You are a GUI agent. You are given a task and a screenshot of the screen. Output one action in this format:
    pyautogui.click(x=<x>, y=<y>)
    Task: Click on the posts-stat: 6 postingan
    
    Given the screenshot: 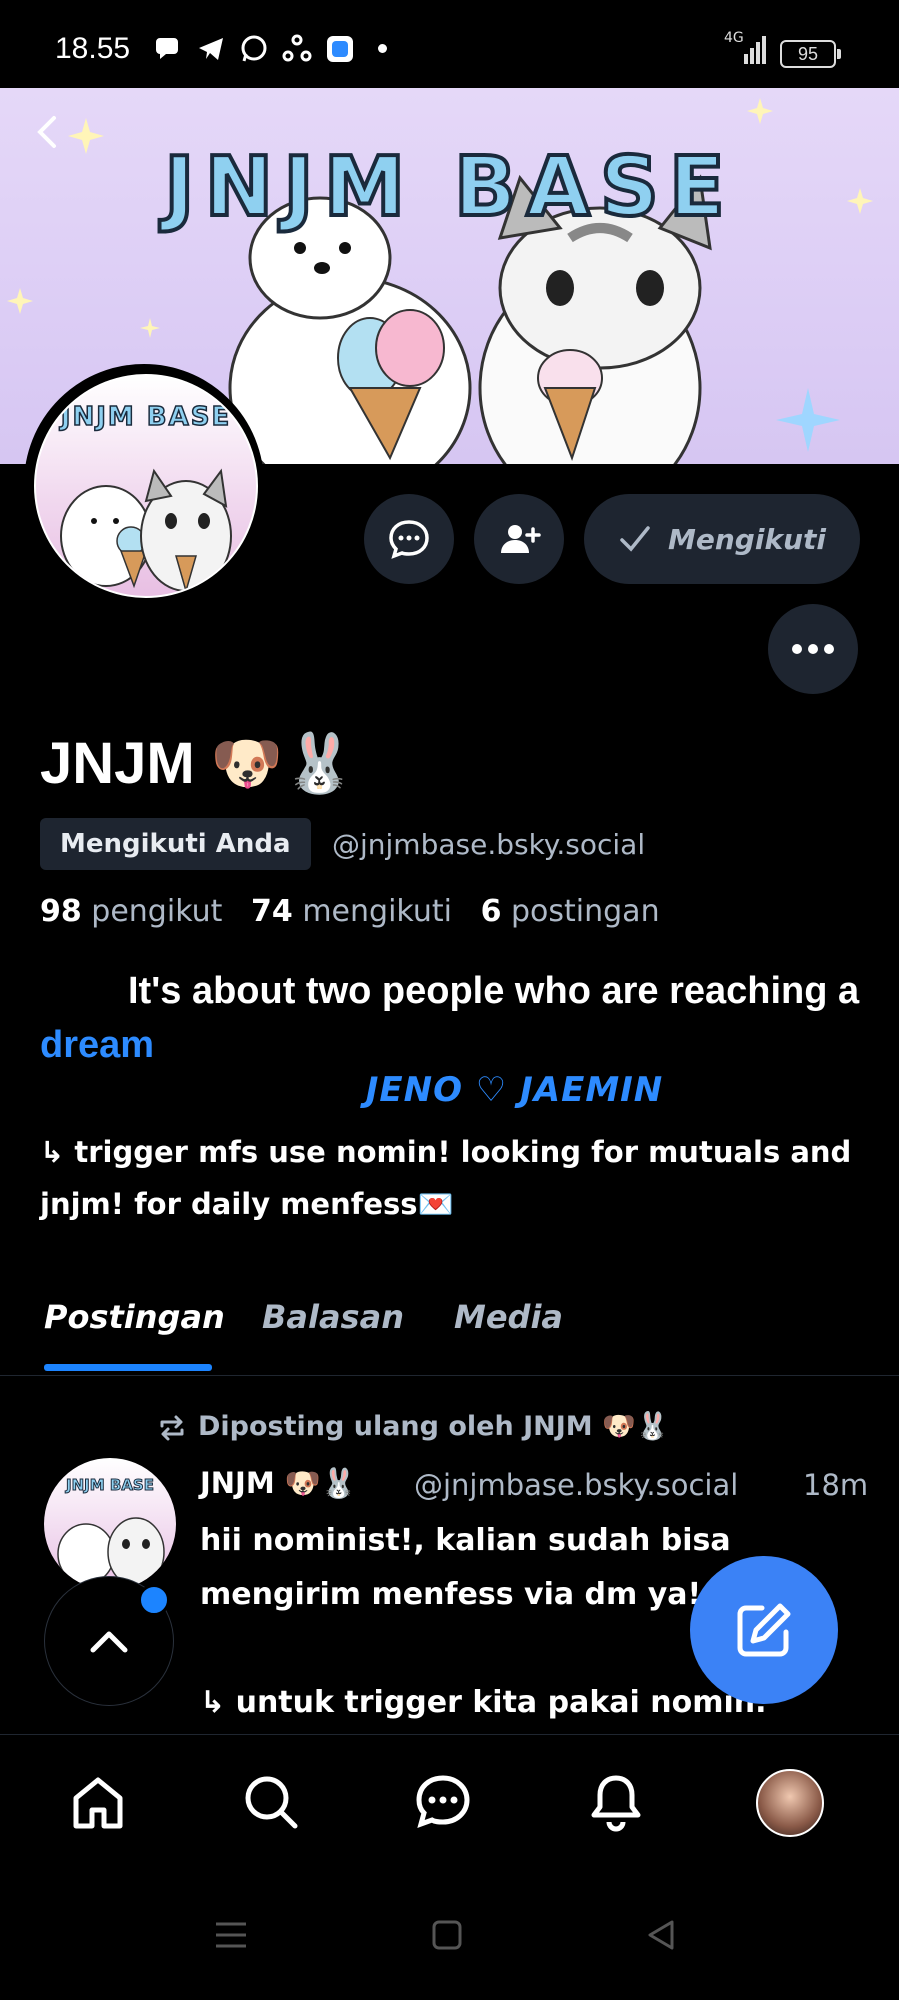 What is the action you would take?
    pyautogui.click(x=570, y=911)
    